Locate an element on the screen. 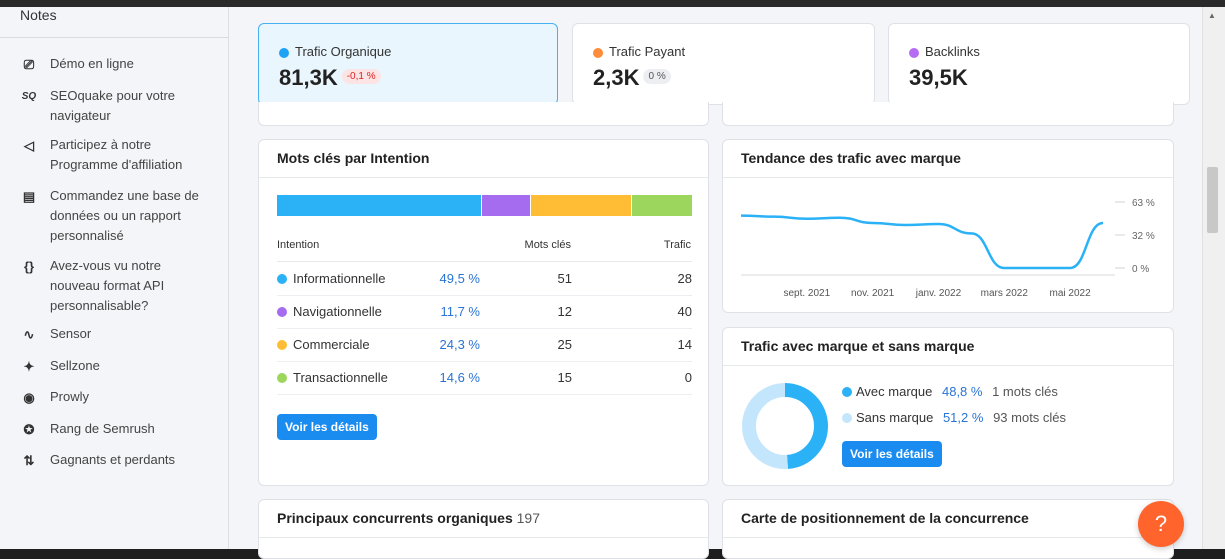  branded-details-button: Voir les détails is located at coordinates (892, 454).